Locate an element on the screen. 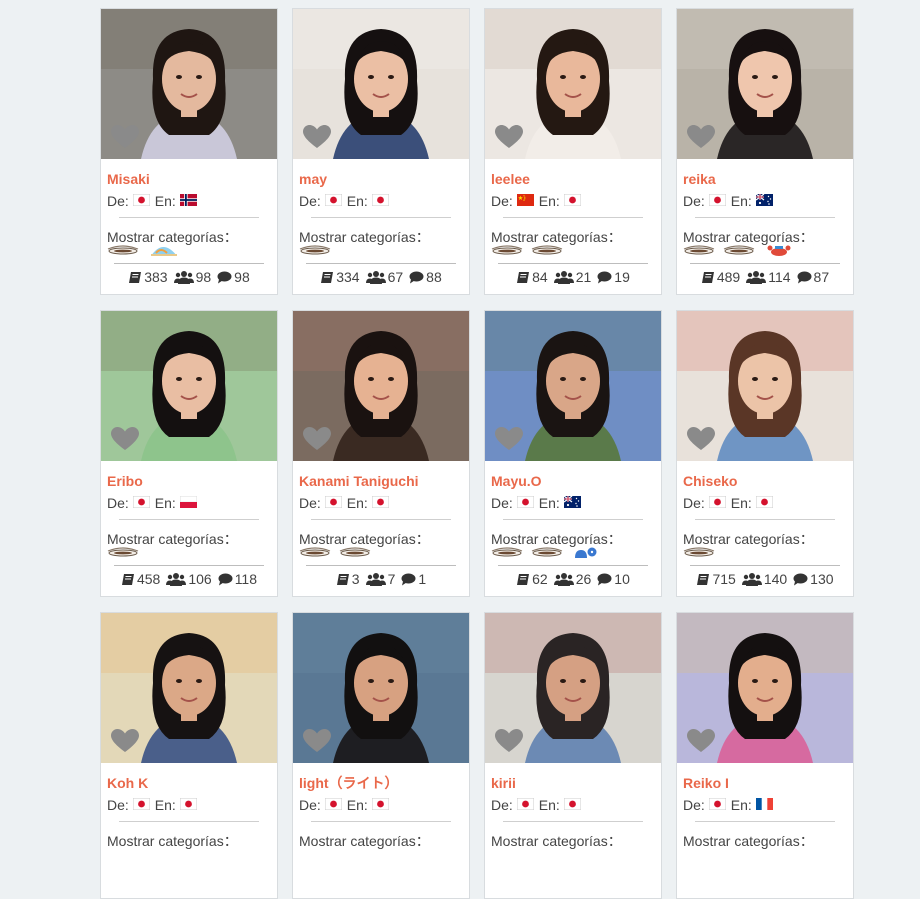  tutor-card: leelee De: En: Mostrar categorías： 84 21 19 is located at coordinates (573, 151).